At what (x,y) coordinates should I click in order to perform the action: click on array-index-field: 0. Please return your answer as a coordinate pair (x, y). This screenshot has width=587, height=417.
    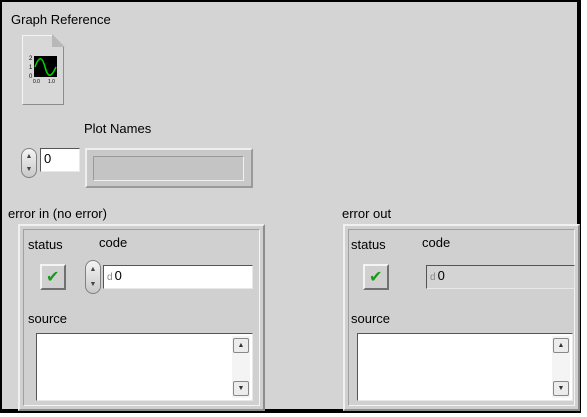
    Looking at the image, I should click on (60, 160).